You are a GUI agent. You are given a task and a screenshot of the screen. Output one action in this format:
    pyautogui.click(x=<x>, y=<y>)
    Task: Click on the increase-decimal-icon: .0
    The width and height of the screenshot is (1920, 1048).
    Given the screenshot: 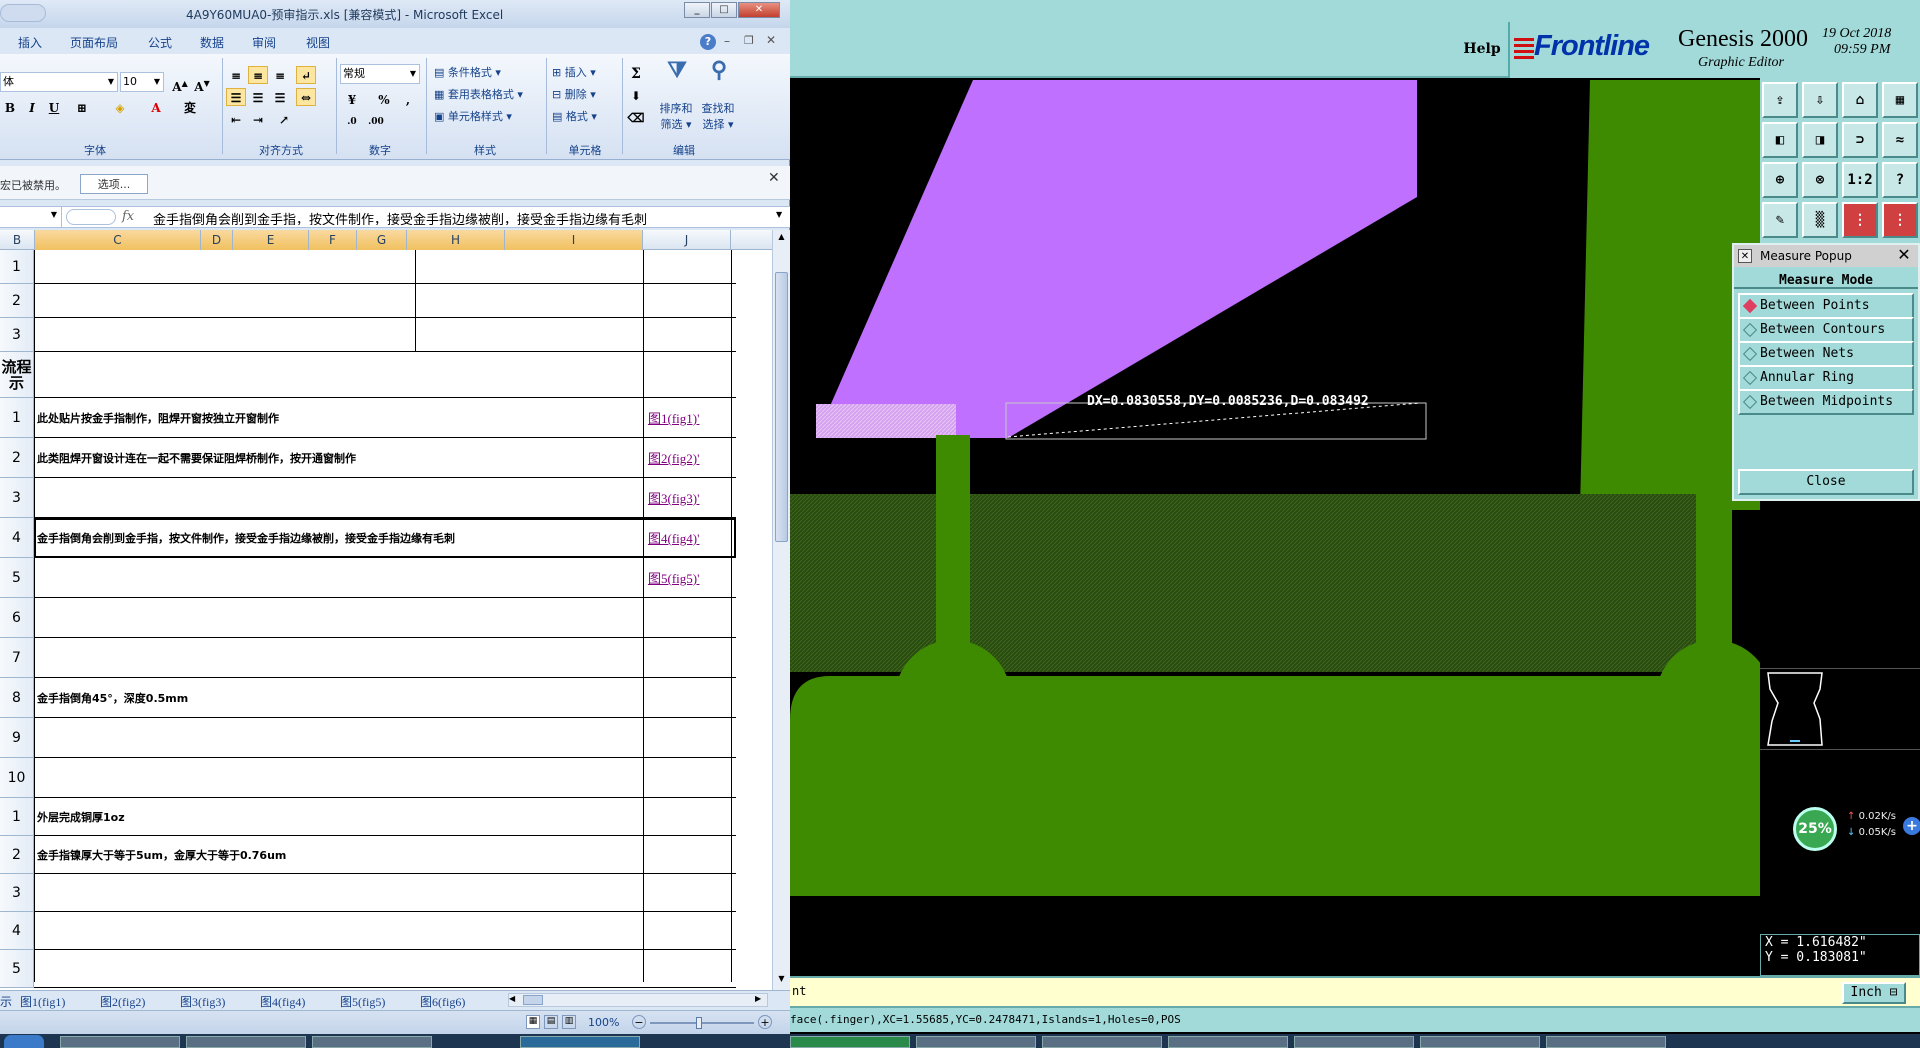 What is the action you would take?
    pyautogui.click(x=352, y=121)
    